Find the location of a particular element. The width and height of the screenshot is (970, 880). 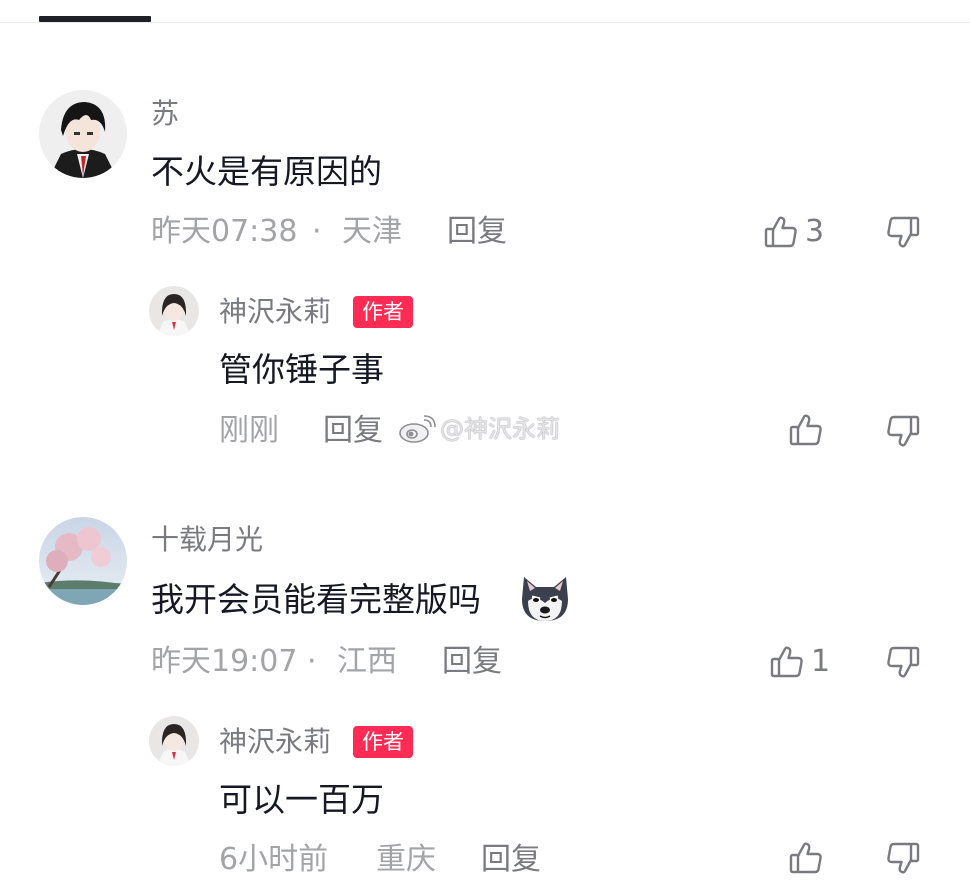

reply-location: 重庆 is located at coordinates (406, 859).